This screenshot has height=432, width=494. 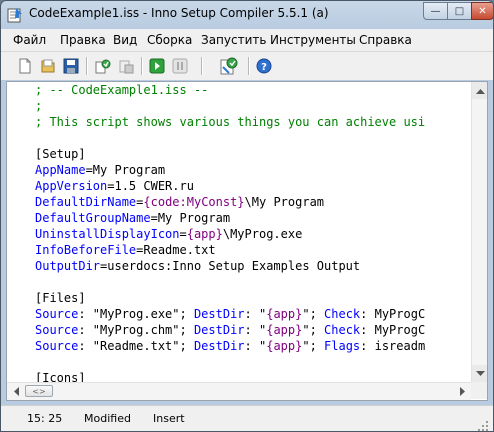 I want to click on arrow-down-icon, so click(x=480, y=373).